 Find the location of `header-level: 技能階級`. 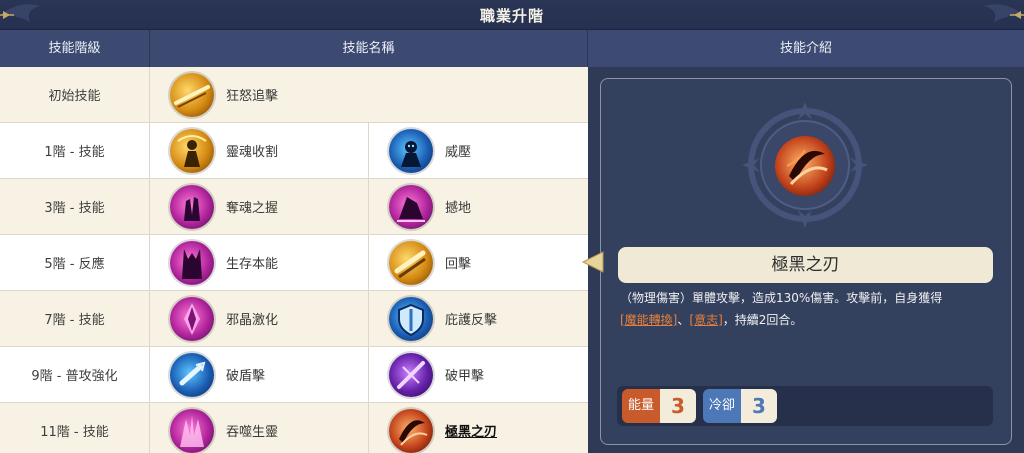

header-level: 技能階級 is located at coordinates (75, 48).